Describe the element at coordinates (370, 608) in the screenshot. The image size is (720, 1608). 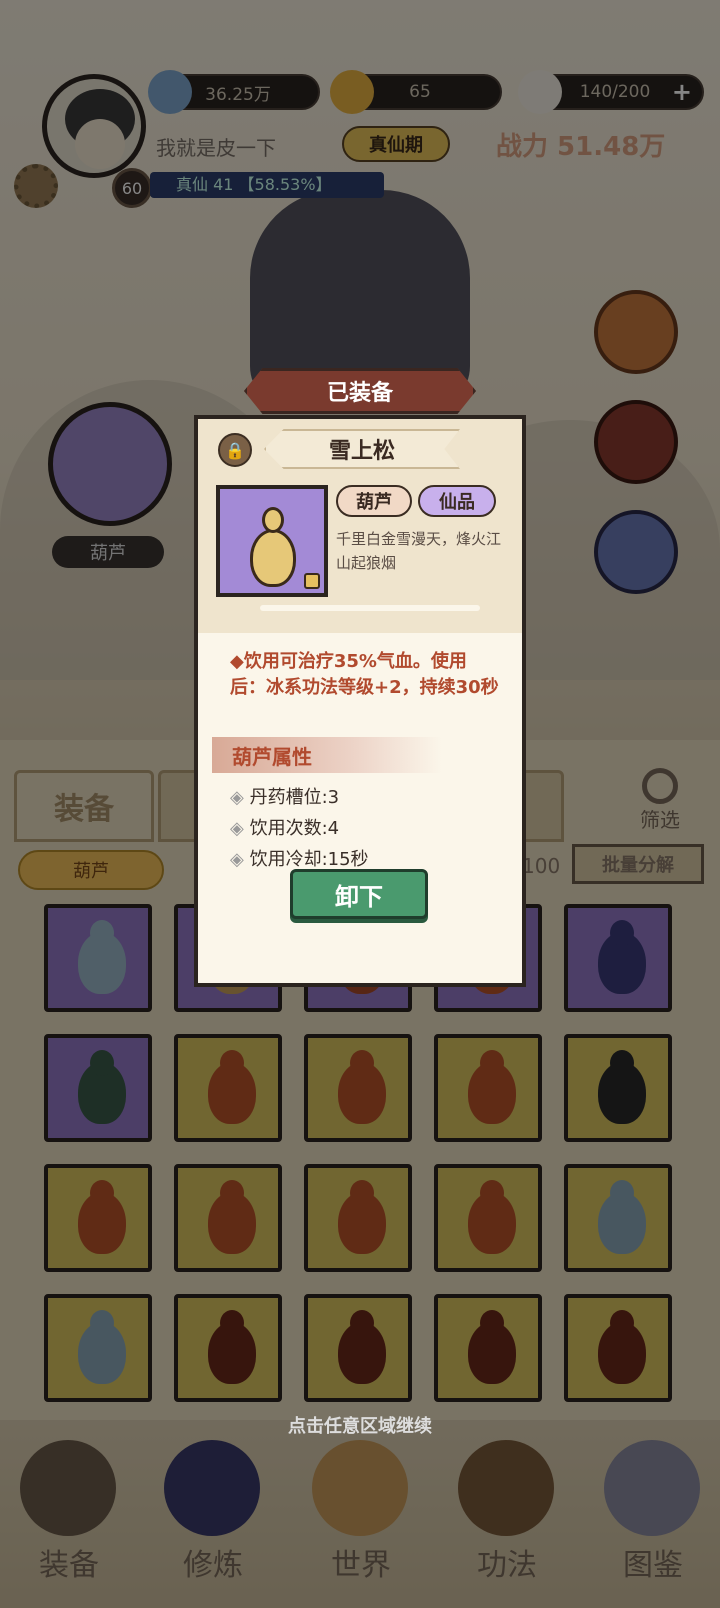
I see `header-divider` at that location.